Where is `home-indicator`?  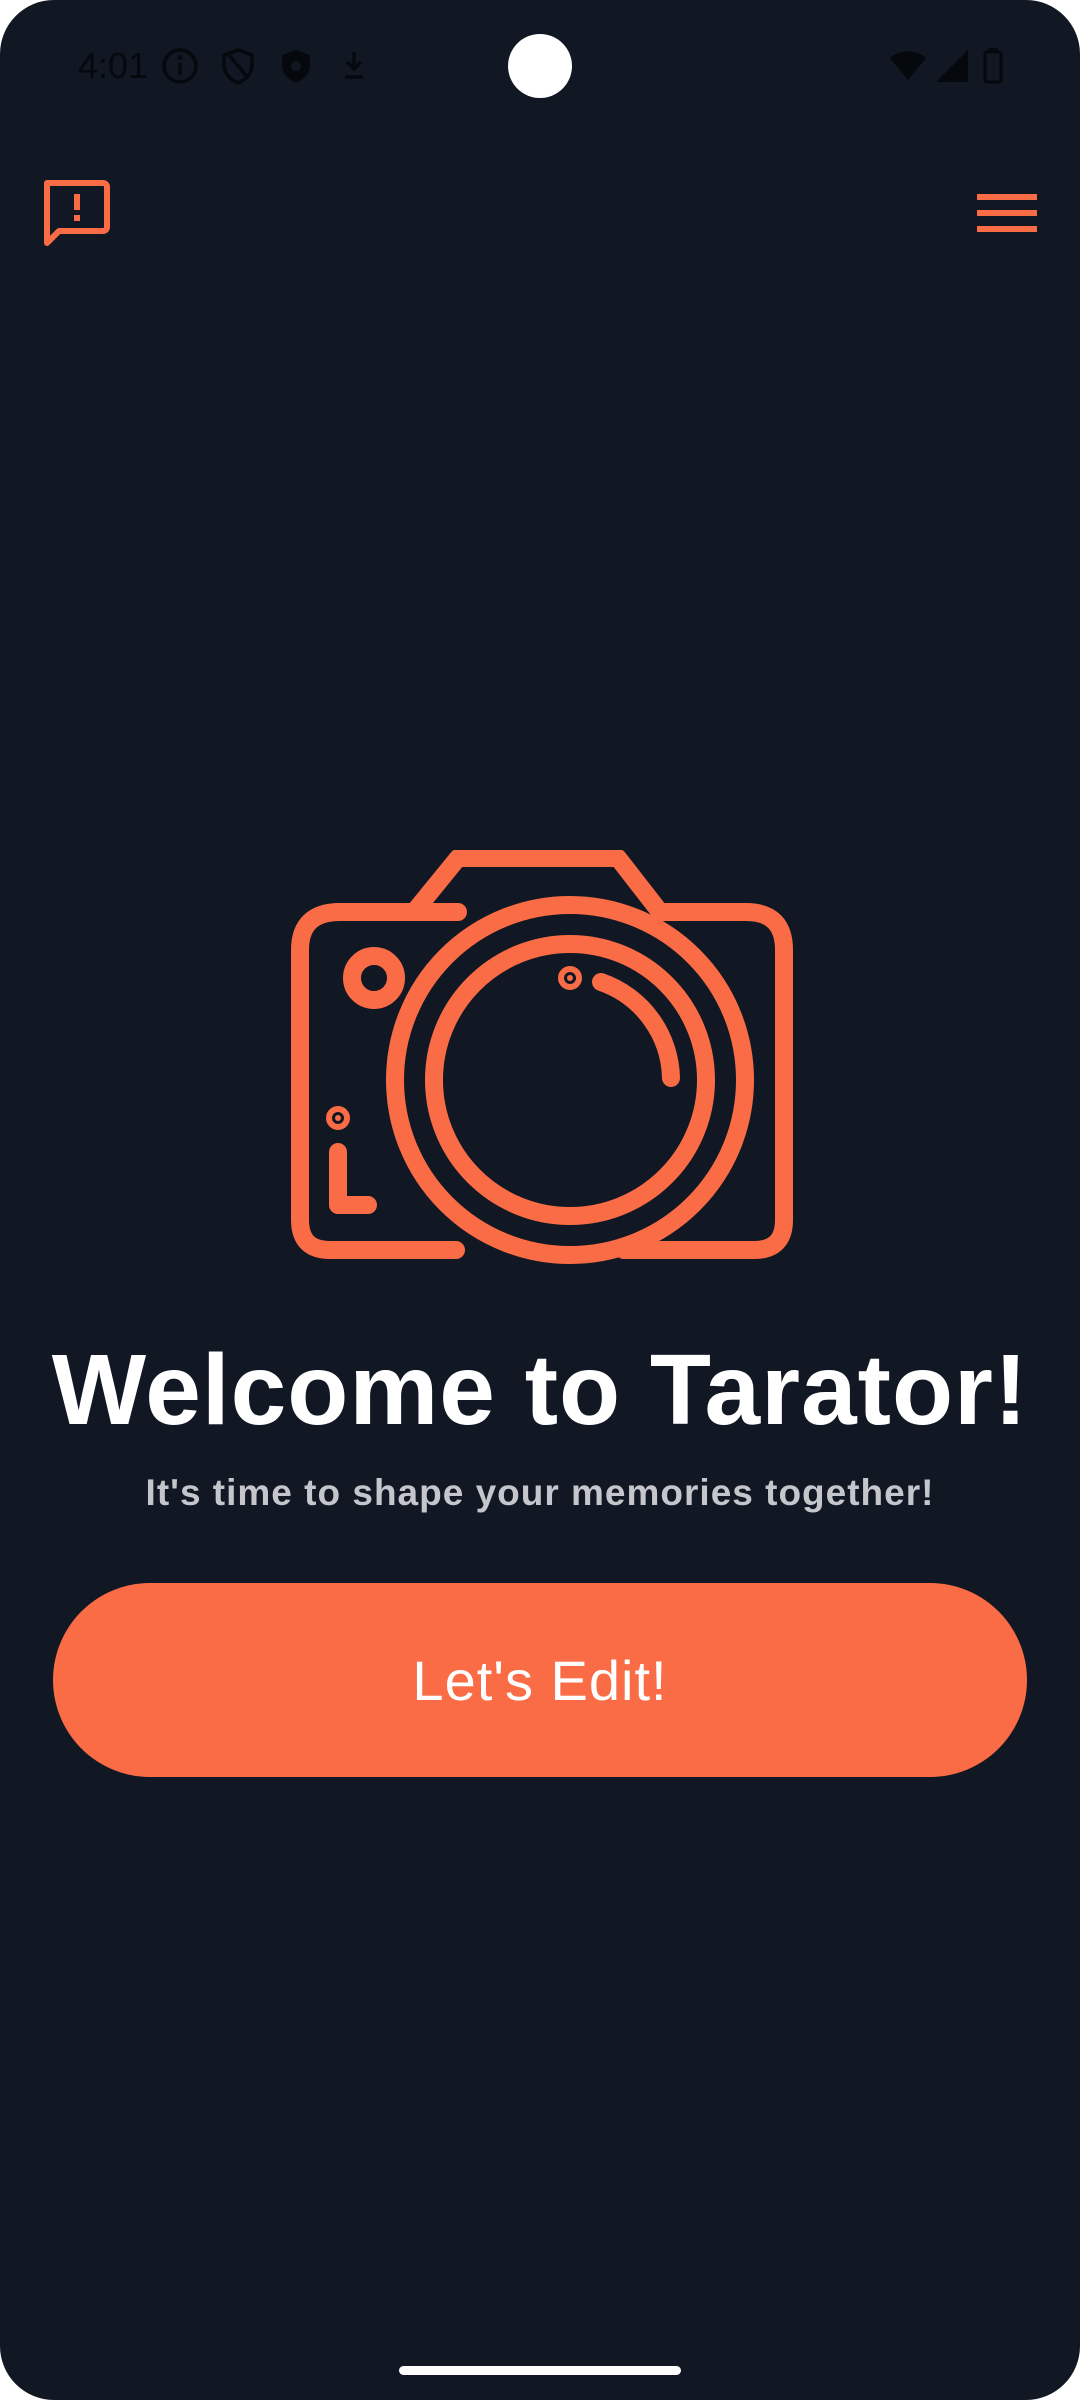 home-indicator is located at coordinates (540, 2370).